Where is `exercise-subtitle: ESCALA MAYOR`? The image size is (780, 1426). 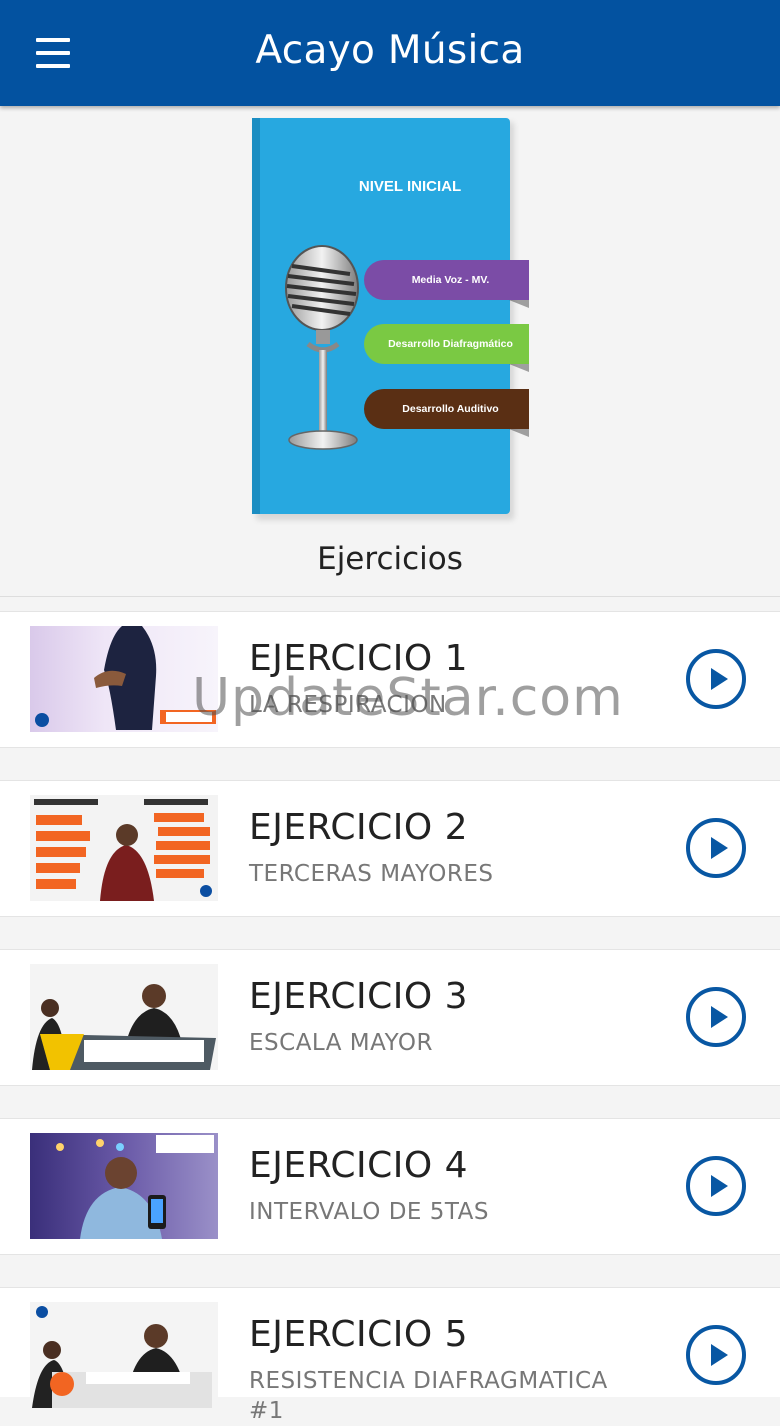
exercise-subtitle: ESCALA MAYOR is located at coordinates (341, 1043).